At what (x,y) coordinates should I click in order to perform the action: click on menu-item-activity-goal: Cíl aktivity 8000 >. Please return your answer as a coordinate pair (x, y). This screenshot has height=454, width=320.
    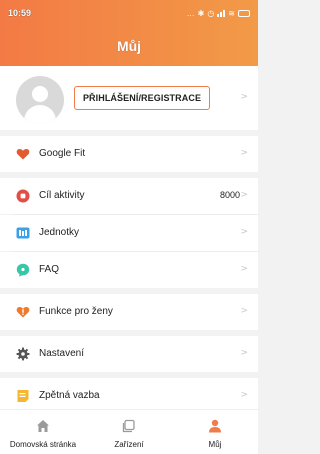
    Looking at the image, I should click on (129, 196).